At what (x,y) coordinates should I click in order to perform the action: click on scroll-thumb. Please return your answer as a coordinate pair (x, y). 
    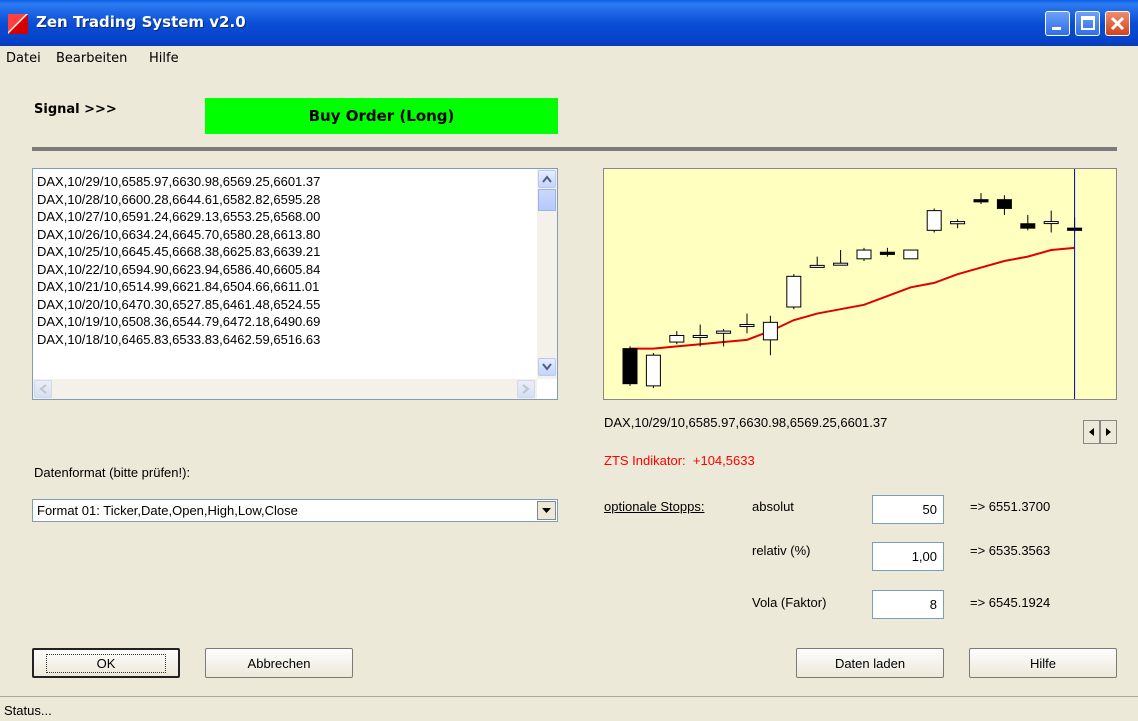
    Looking at the image, I should click on (547, 200).